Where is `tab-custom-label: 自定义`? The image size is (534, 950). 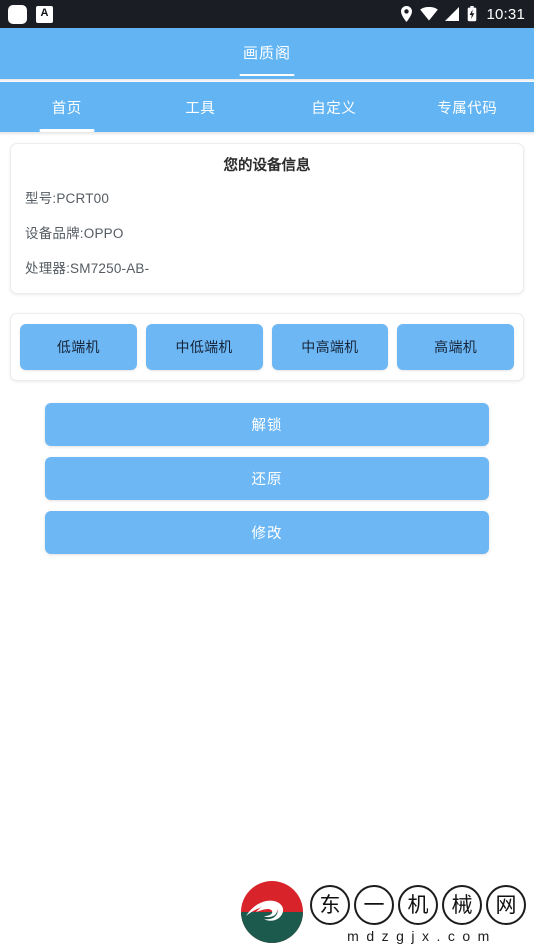
tab-custom-label: 自定义 is located at coordinates (334, 108).